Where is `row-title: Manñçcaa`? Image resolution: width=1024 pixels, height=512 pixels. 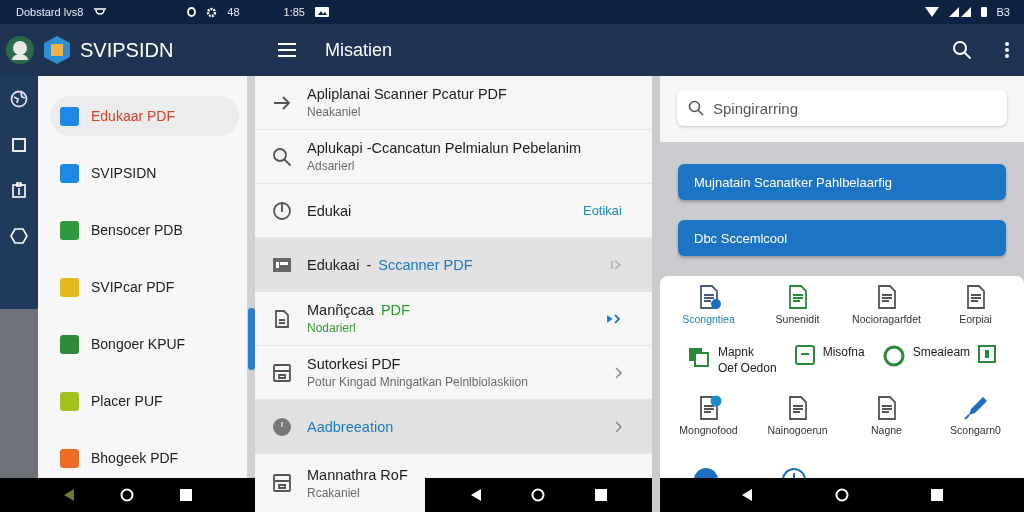 row-title: Manñçcaa is located at coordinates (340, 310).